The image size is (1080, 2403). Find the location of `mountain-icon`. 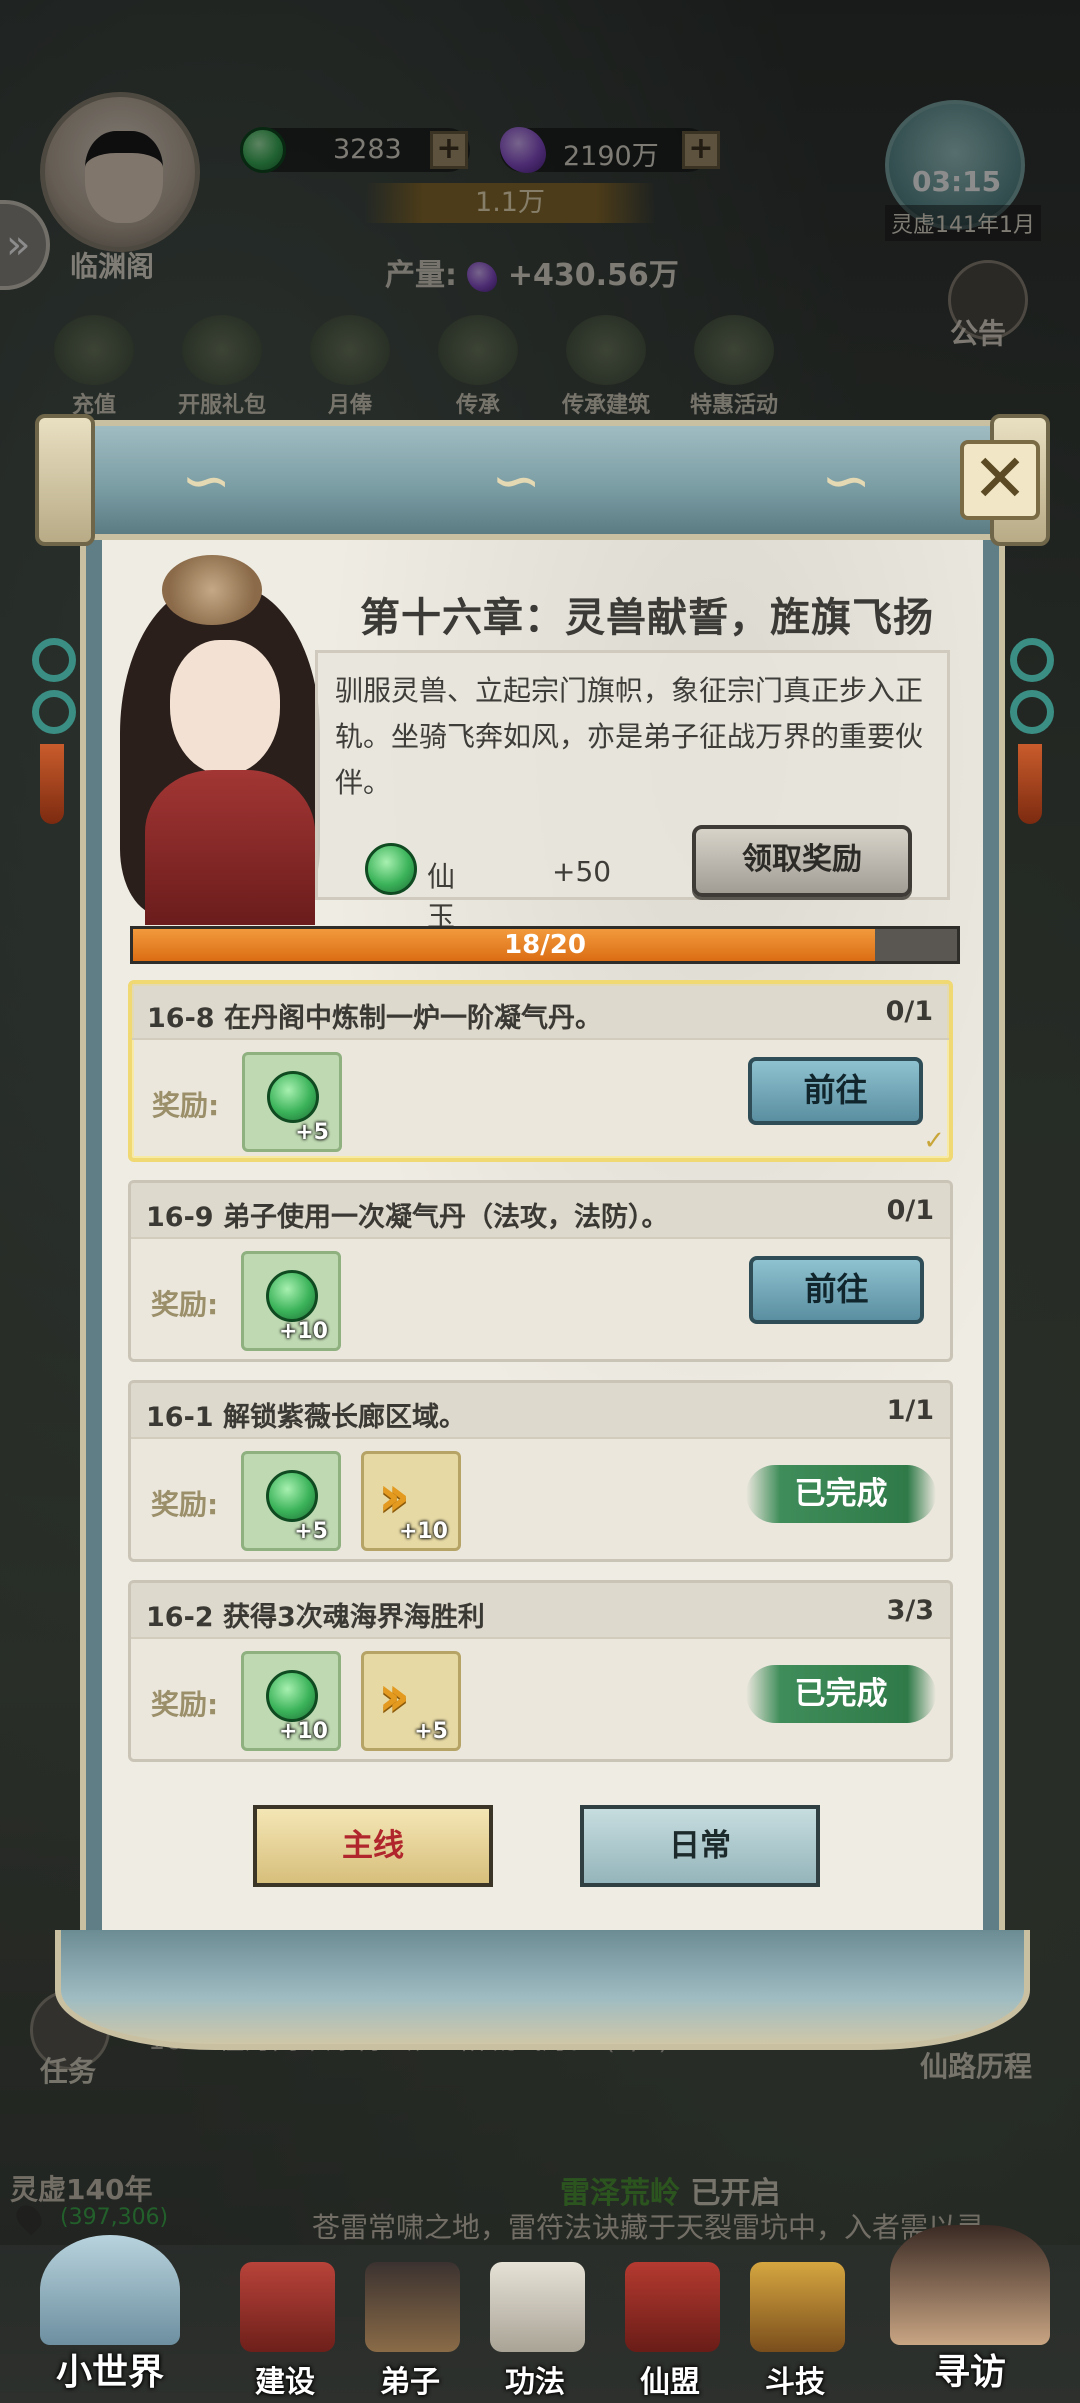

mountain-icon is located at coordinates (110, 2290).